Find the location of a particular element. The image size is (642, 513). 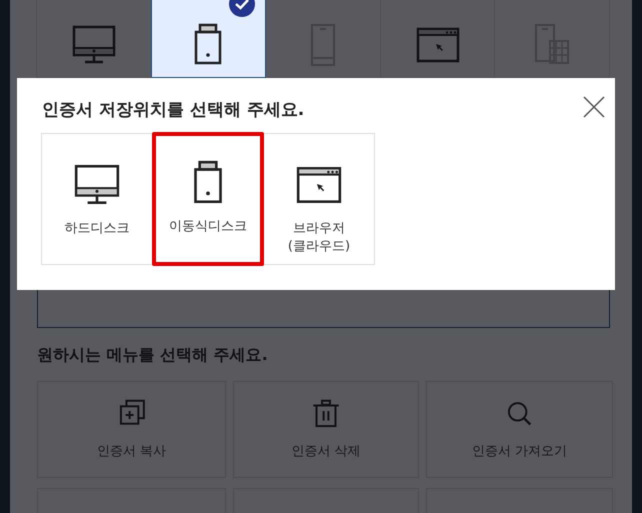

close-icon is located at coordinates (594, 107).